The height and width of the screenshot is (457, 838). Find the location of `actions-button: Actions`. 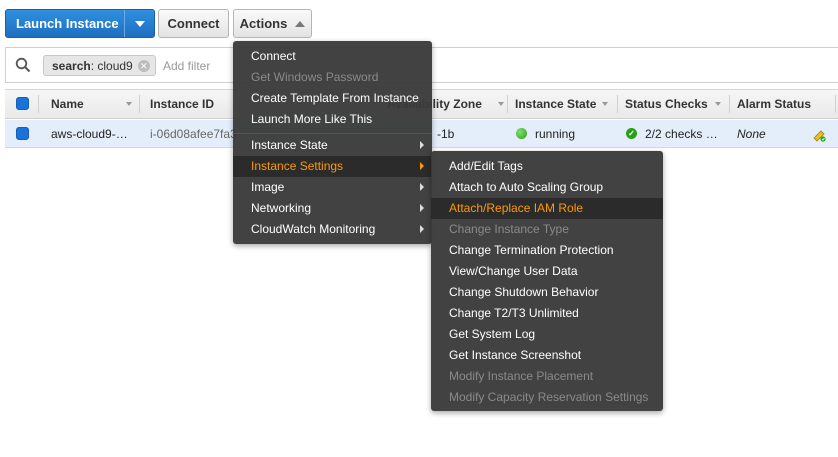

actions-button: Actions is located at coordinates (272, 23).